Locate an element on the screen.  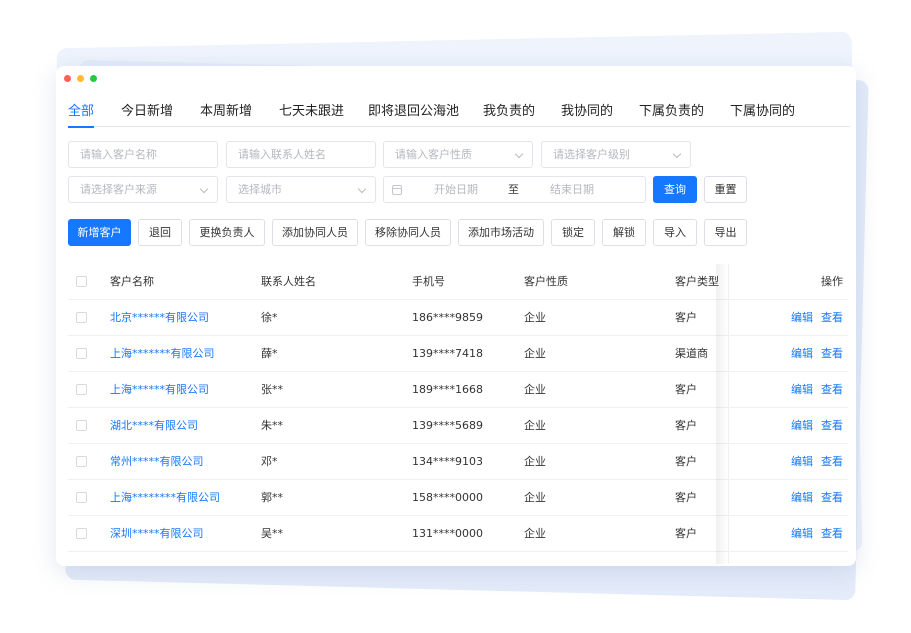
tab-seven-days-no-follow: 七天未跟进 is located at coordinates (311, 113).